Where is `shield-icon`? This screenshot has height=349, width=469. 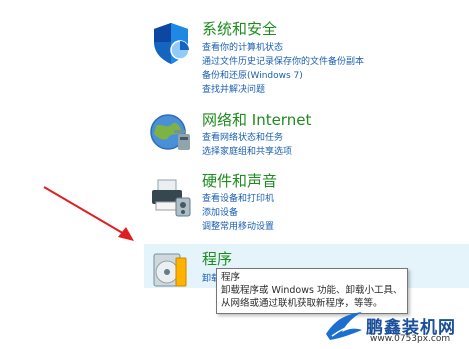
shield-icon is located at coordinates (171, 43).